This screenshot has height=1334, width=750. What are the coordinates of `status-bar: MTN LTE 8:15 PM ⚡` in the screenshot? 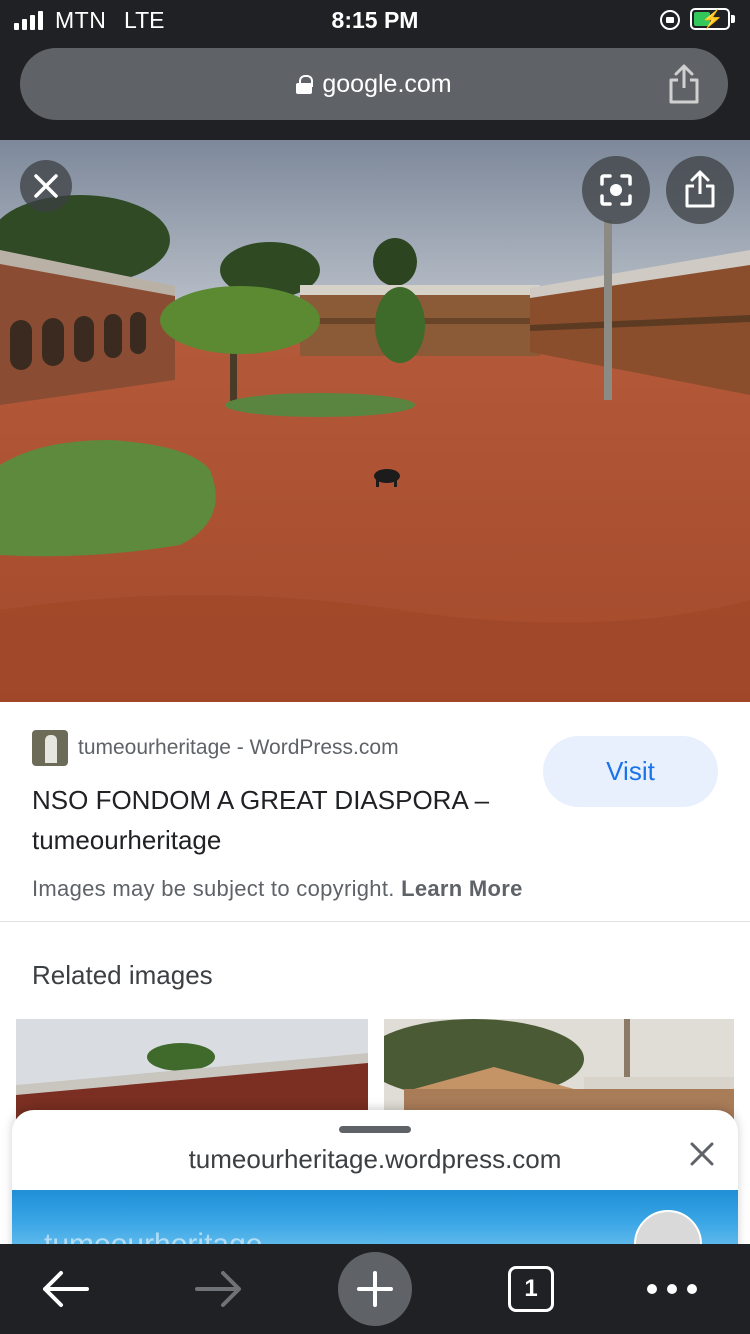 It's located at (375, 21).